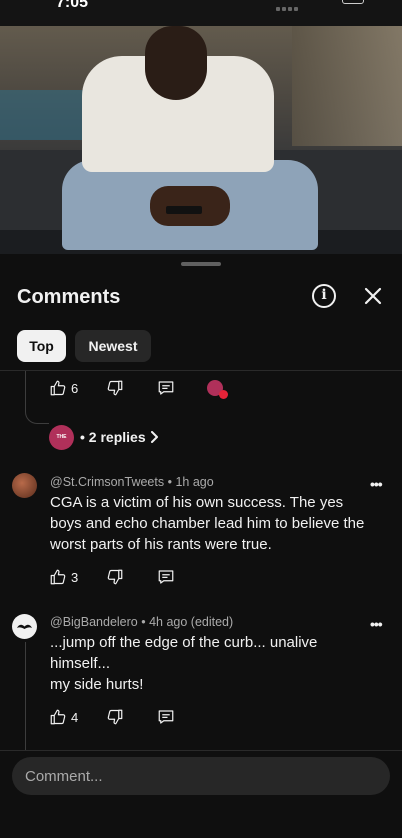  I want to click on comment-time: 4h ago (edited), so click(191, 622).